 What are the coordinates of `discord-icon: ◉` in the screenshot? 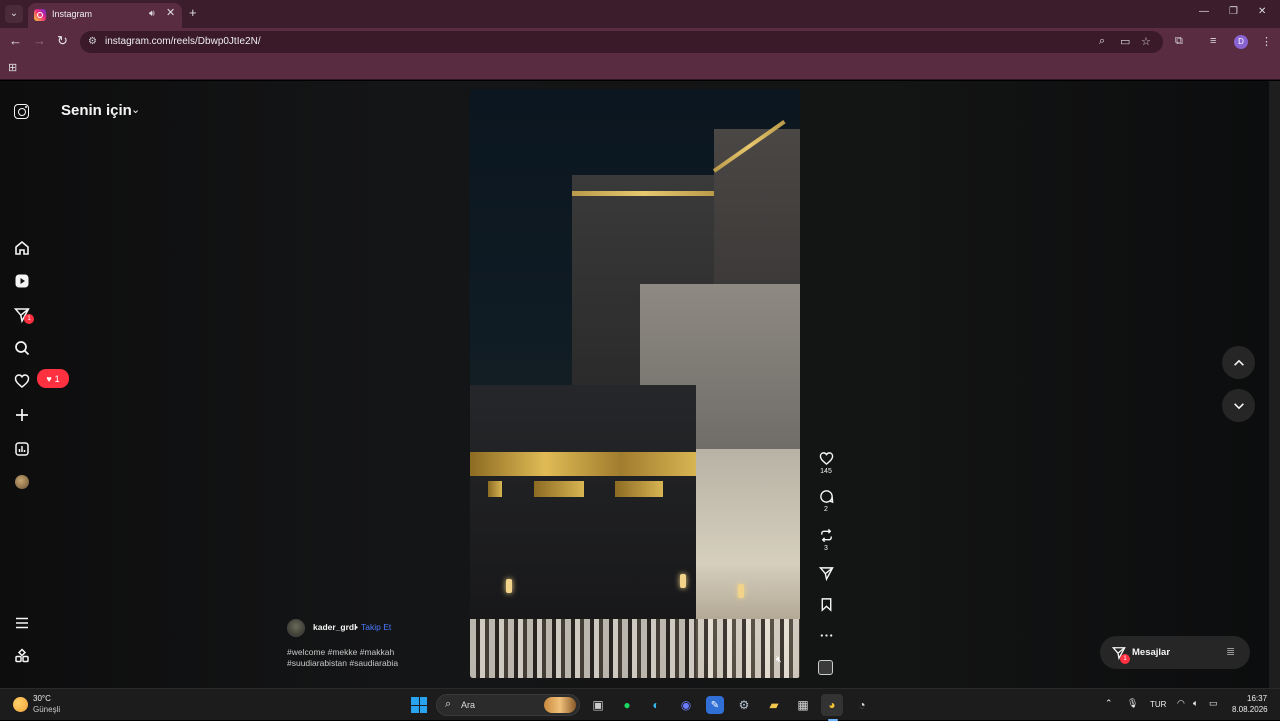 It's located at (686, 705).